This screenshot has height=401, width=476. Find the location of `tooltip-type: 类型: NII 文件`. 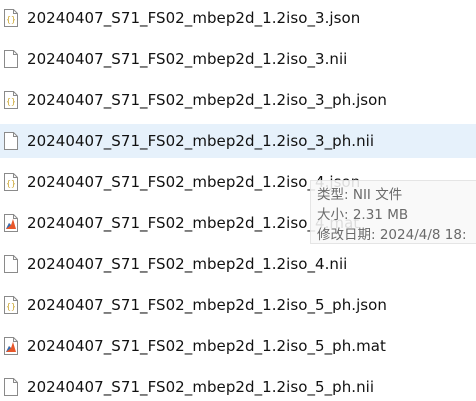

tooltip-type: 类型: NII 文件 is located at coordinates (360, 195).